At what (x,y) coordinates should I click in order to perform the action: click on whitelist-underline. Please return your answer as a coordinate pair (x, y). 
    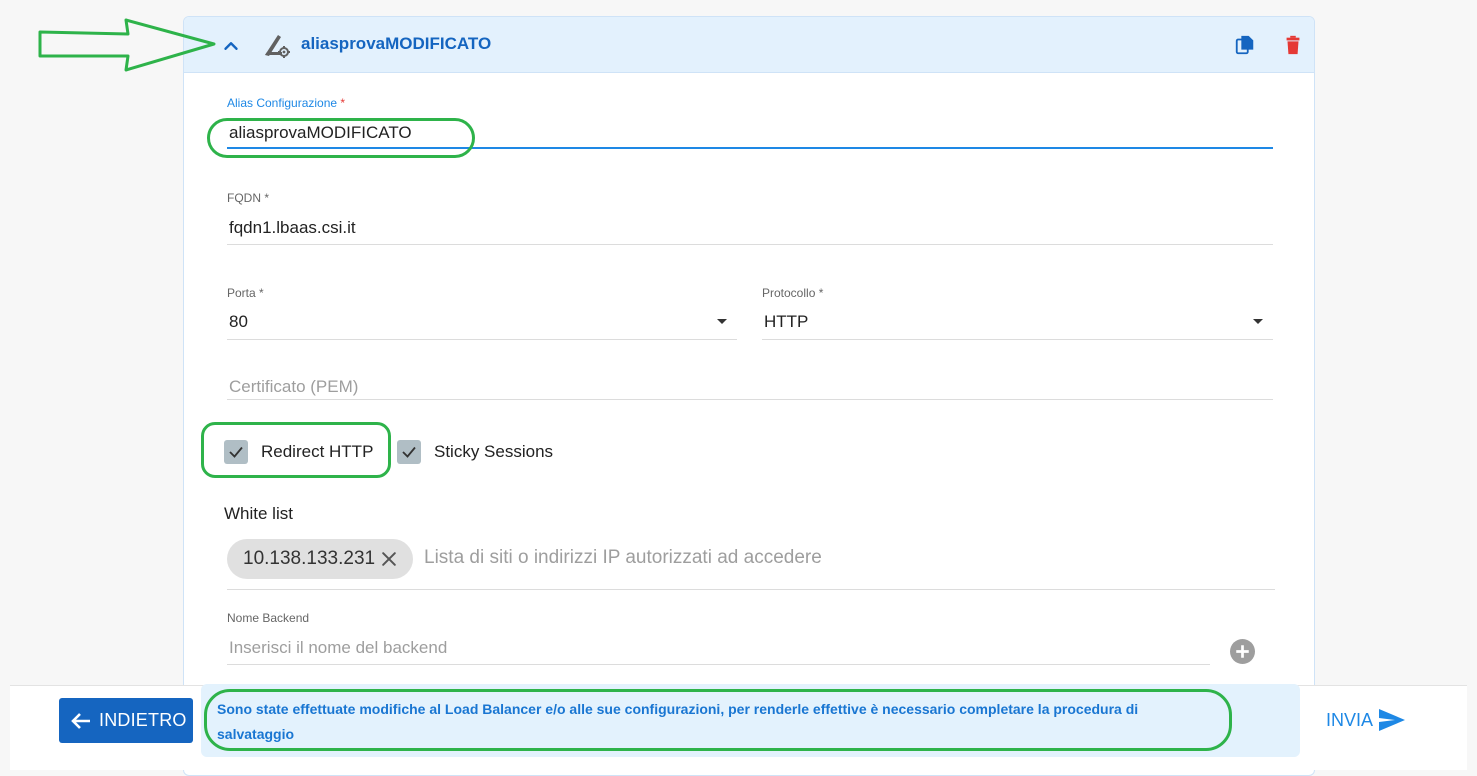
    Looking at the image, I should click on (751, 589).